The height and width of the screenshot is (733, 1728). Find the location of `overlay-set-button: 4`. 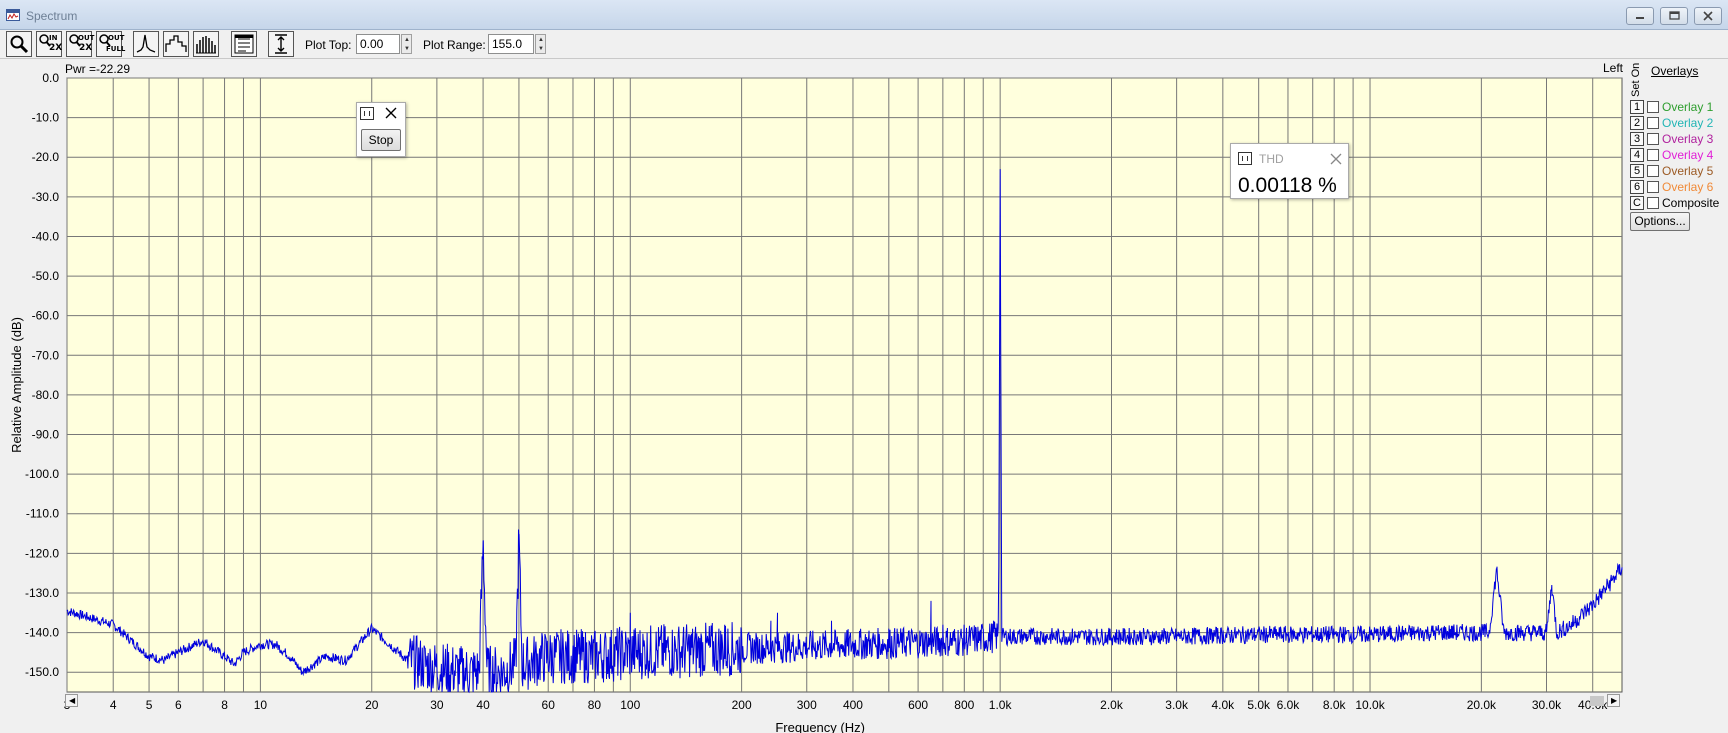

overlay-set-button: 4 is located at coordinates (1637, 155).